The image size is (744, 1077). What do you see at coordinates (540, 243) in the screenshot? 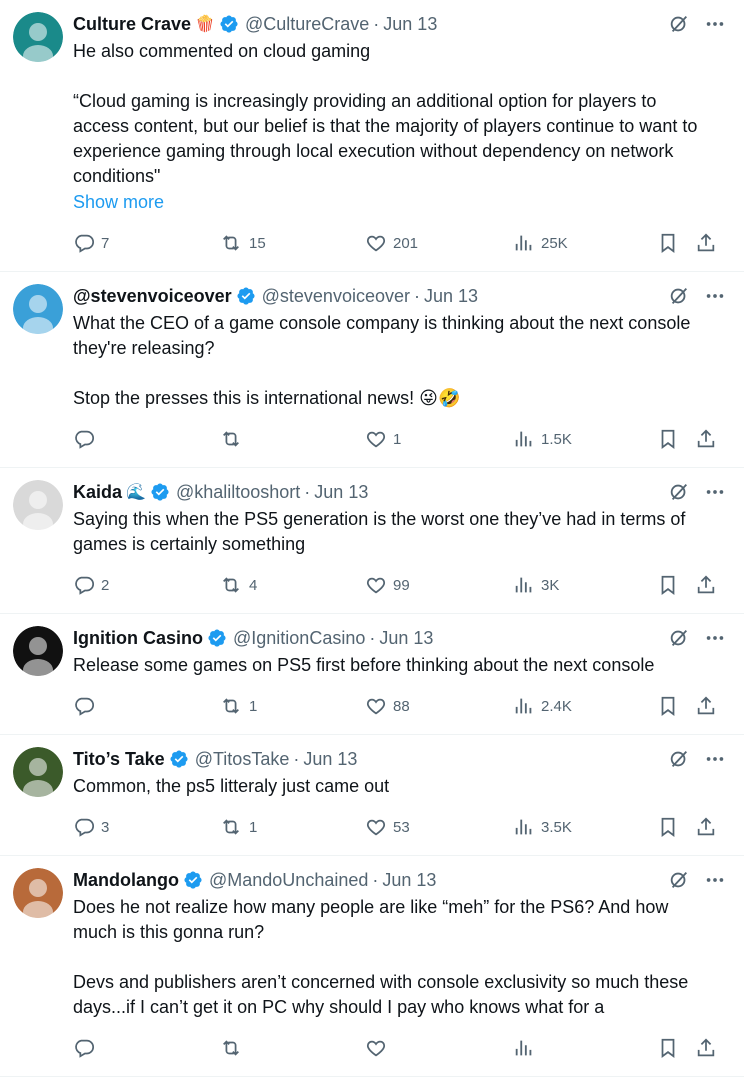
I see `views-button: 25K` at bounding box center [540, 243].